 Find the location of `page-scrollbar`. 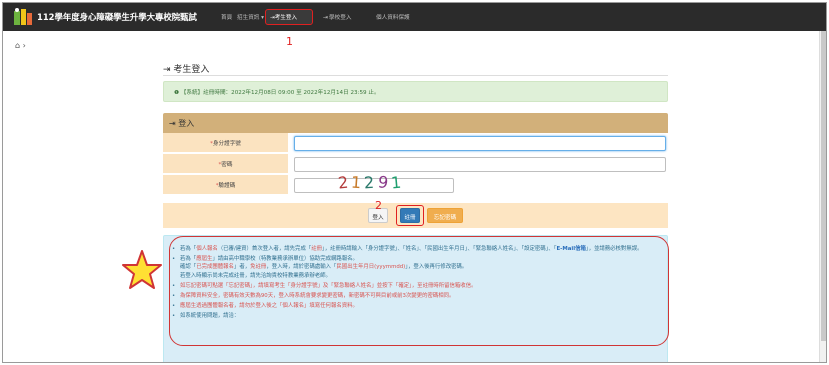

page-scrollbar is located at coordinates (822, 196).